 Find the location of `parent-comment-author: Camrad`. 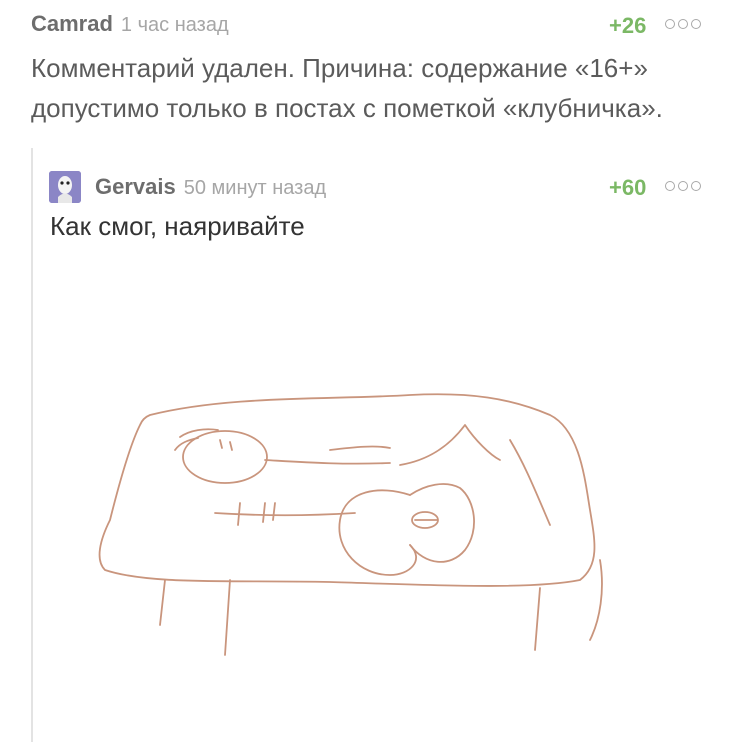

parent-comment-author: Camrad is located at coordinates (72, 24).